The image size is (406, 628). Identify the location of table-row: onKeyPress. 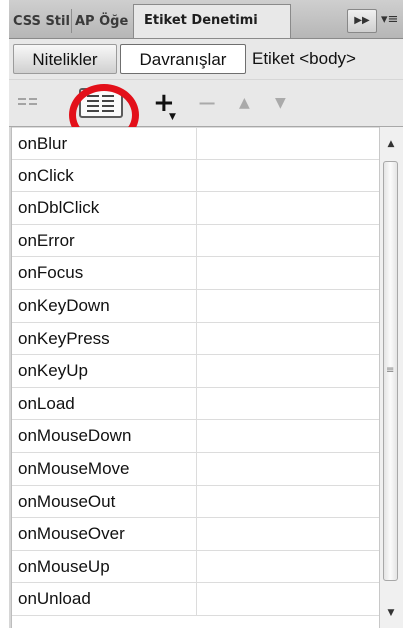
(196, 339).